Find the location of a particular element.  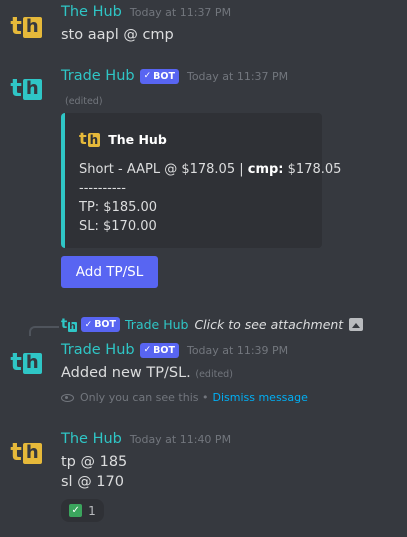

reply-connector is located at coordinates (44, 331).